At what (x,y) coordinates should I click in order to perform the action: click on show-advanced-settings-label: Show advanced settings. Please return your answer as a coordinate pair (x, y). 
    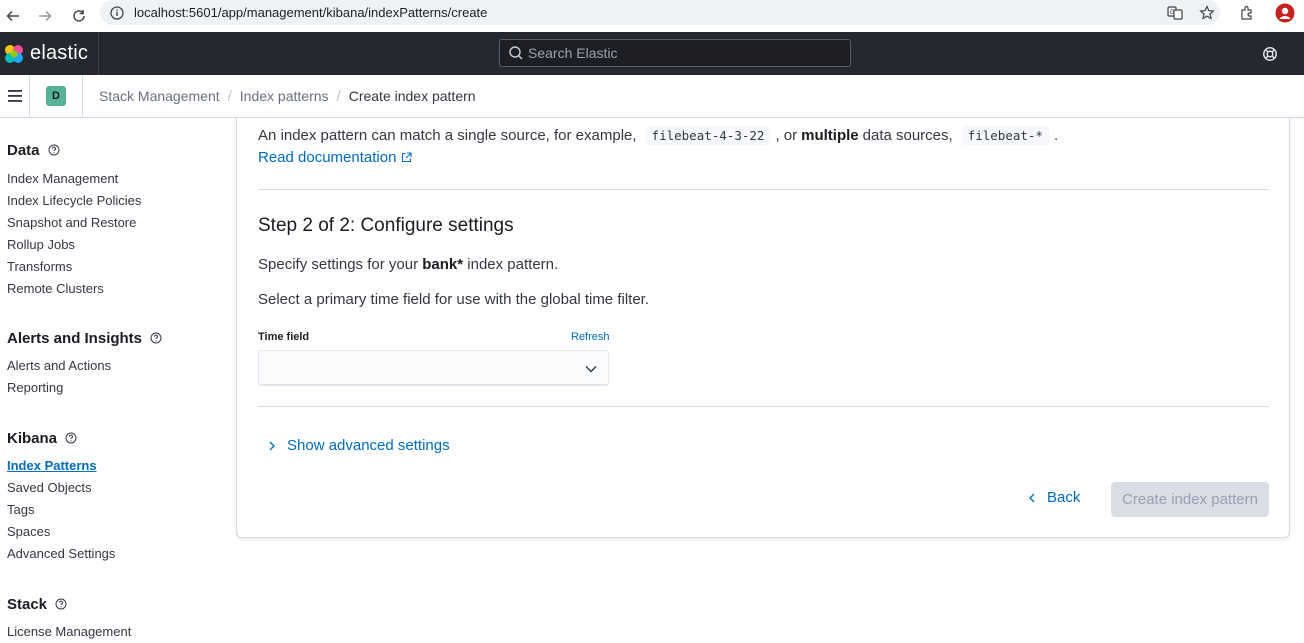
    Looking at the image, I should click on (368, 445).